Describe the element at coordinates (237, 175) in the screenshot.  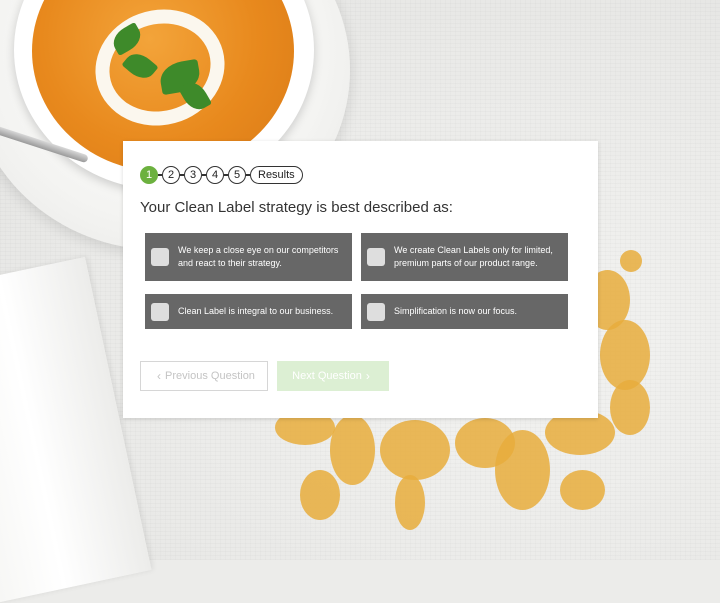
I see `step-5-indicator: 5` at that location.